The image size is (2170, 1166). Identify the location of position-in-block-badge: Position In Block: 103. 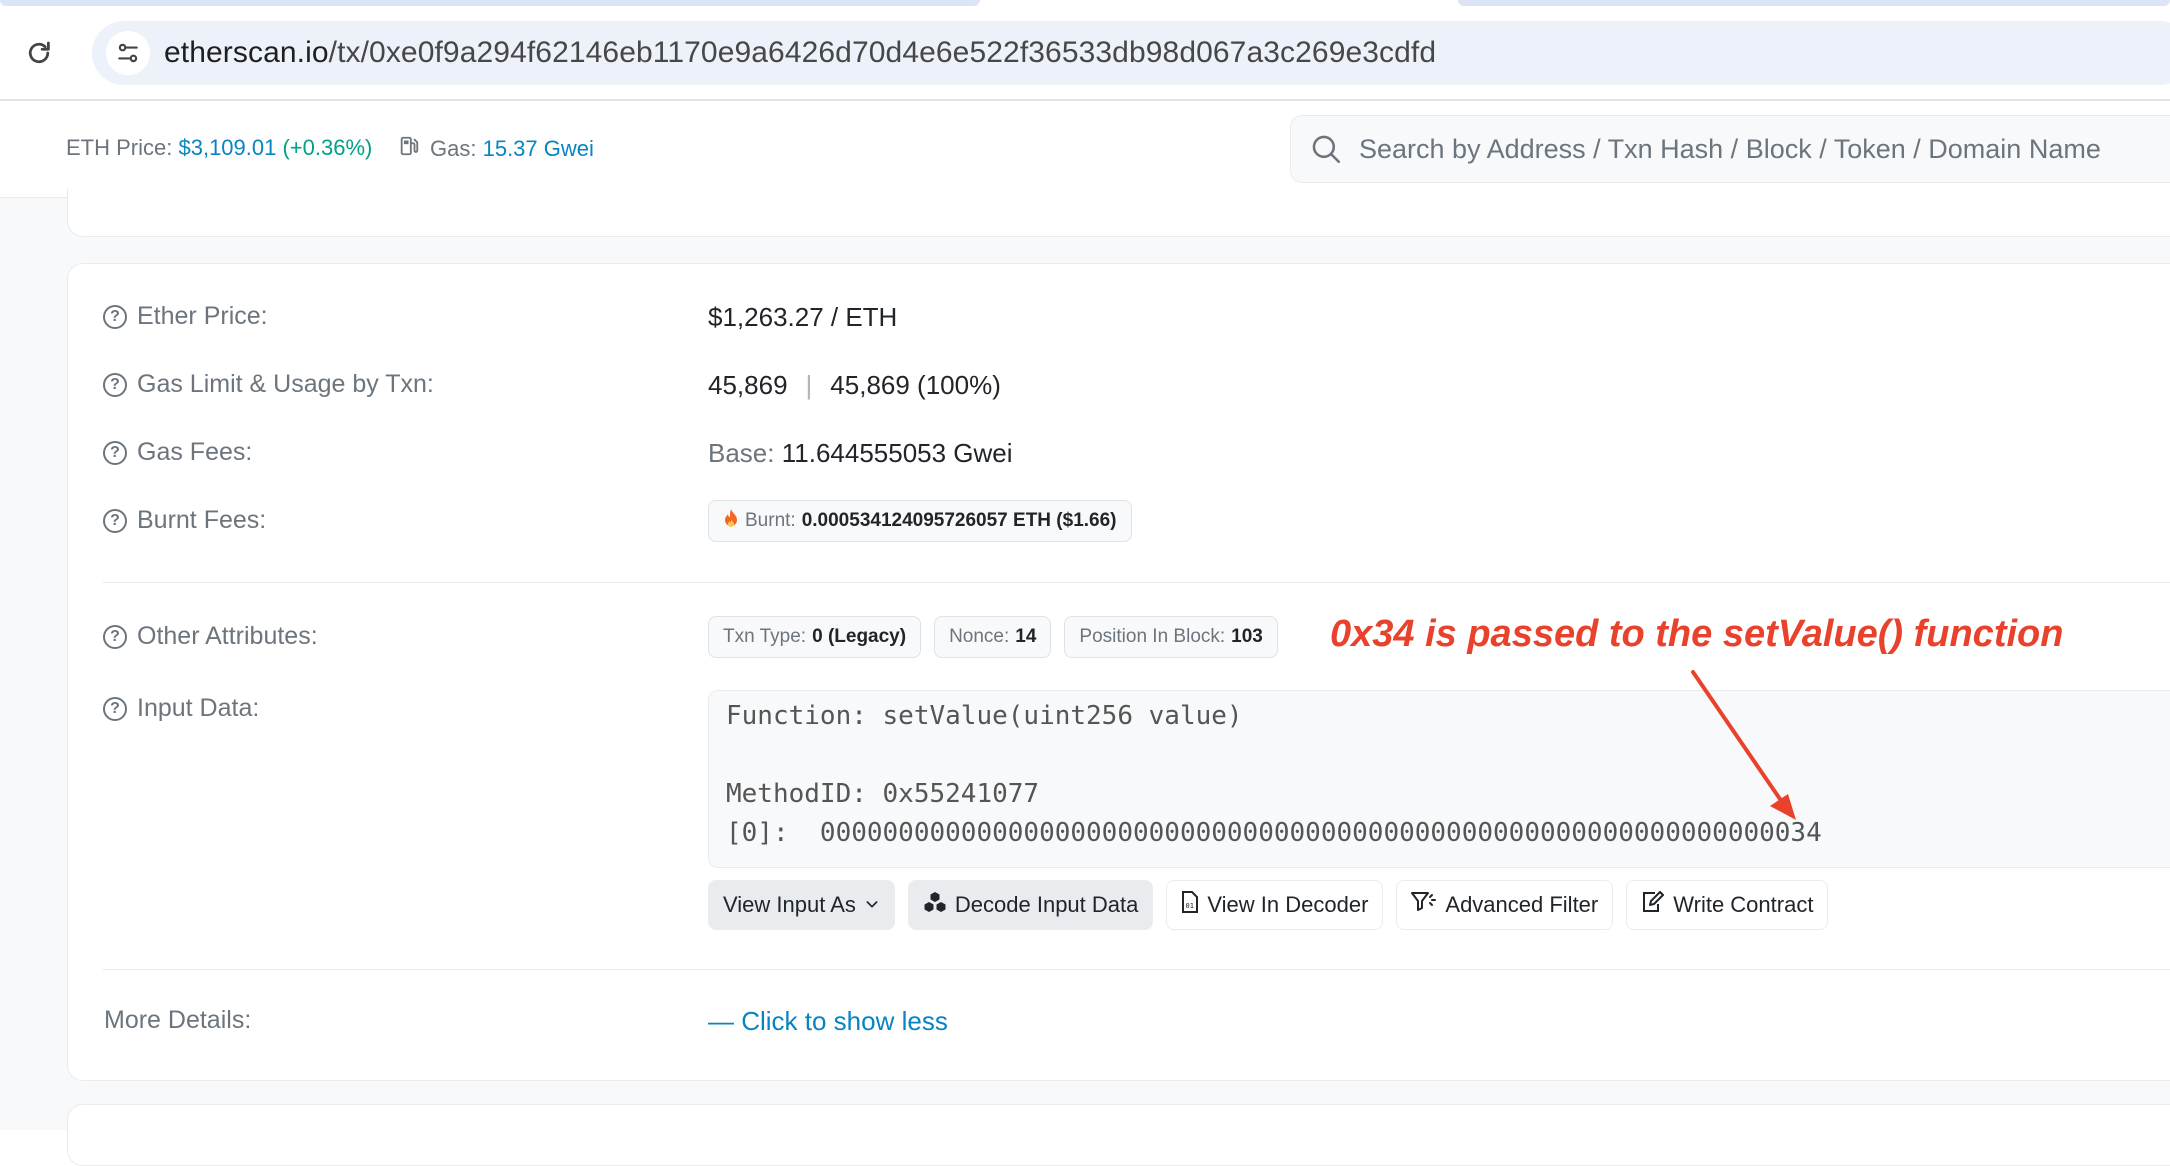
(1171, 637).